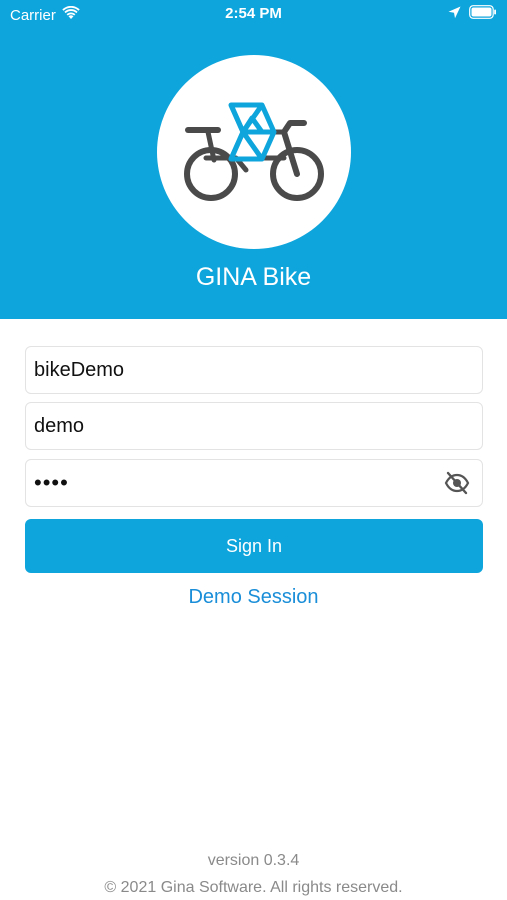  I want to click on status-time: 2:54 PM, so click(253, 13).